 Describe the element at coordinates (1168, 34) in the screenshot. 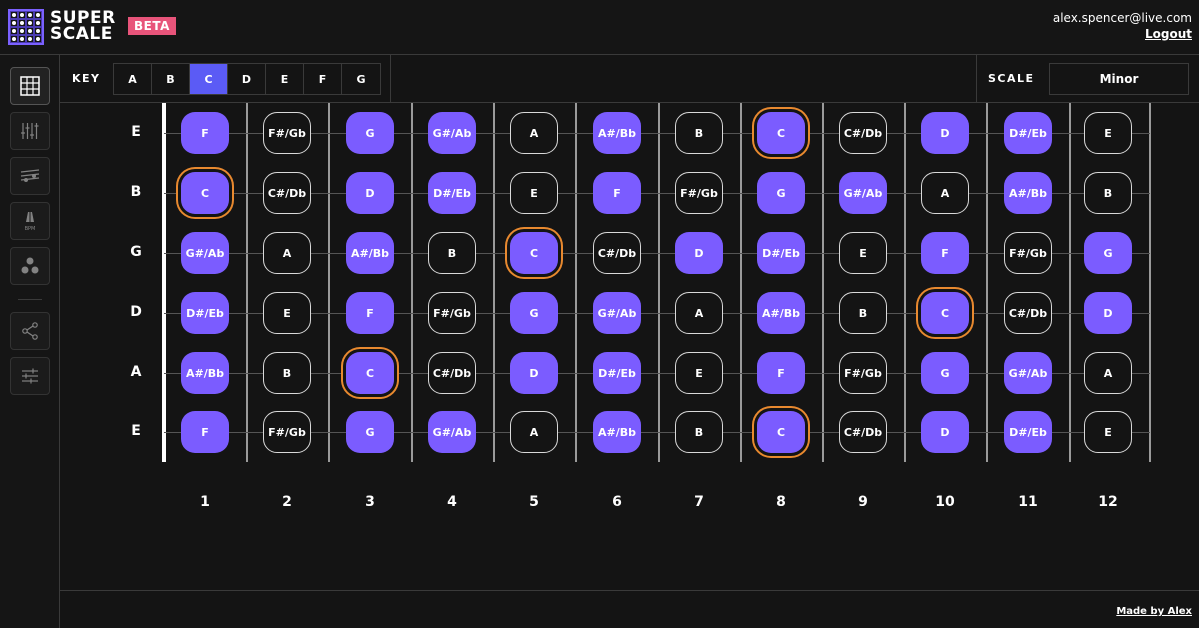

I see `logout-link: Logout` at that location.